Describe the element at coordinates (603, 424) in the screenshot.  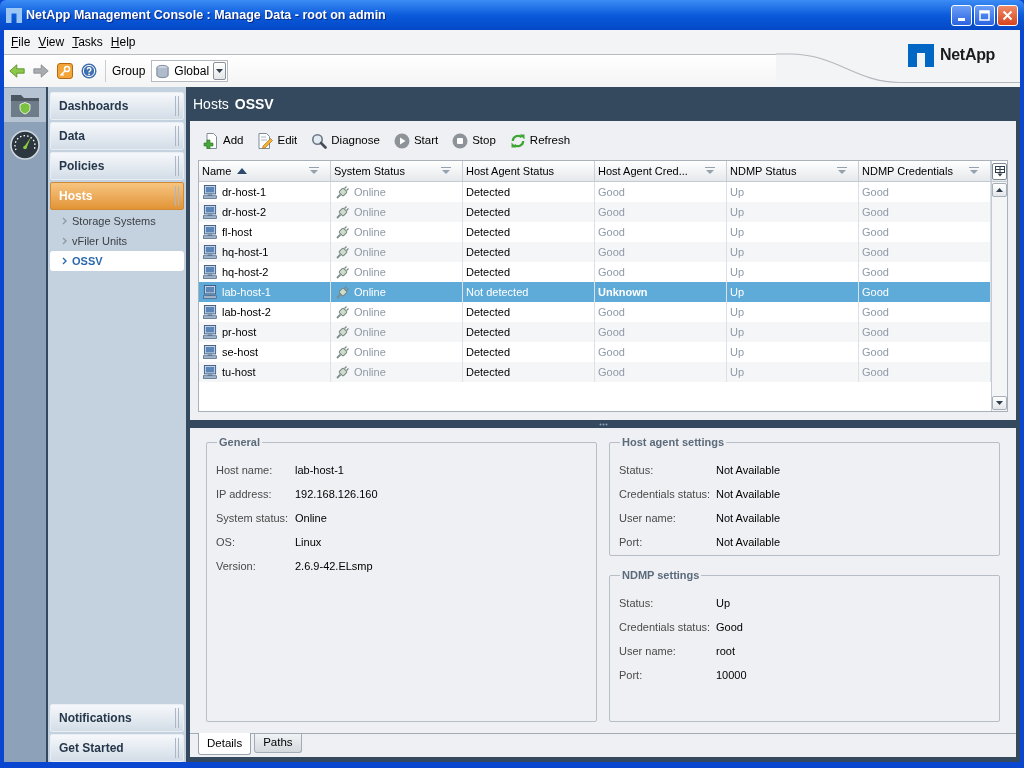
I see `splitter-grip-icon` at that location.